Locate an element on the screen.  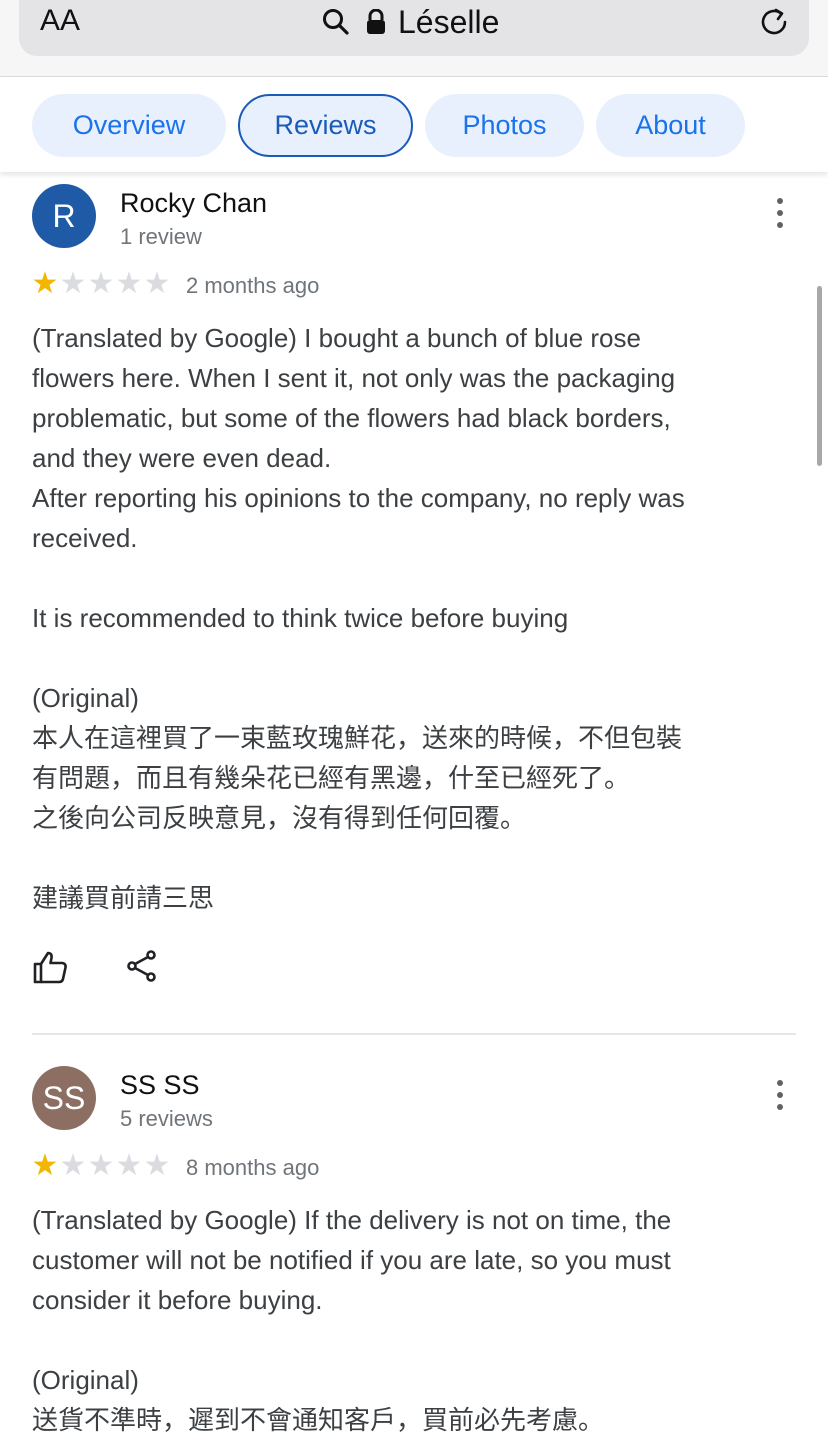
tab-label: About is located at coordinates (670, 125).